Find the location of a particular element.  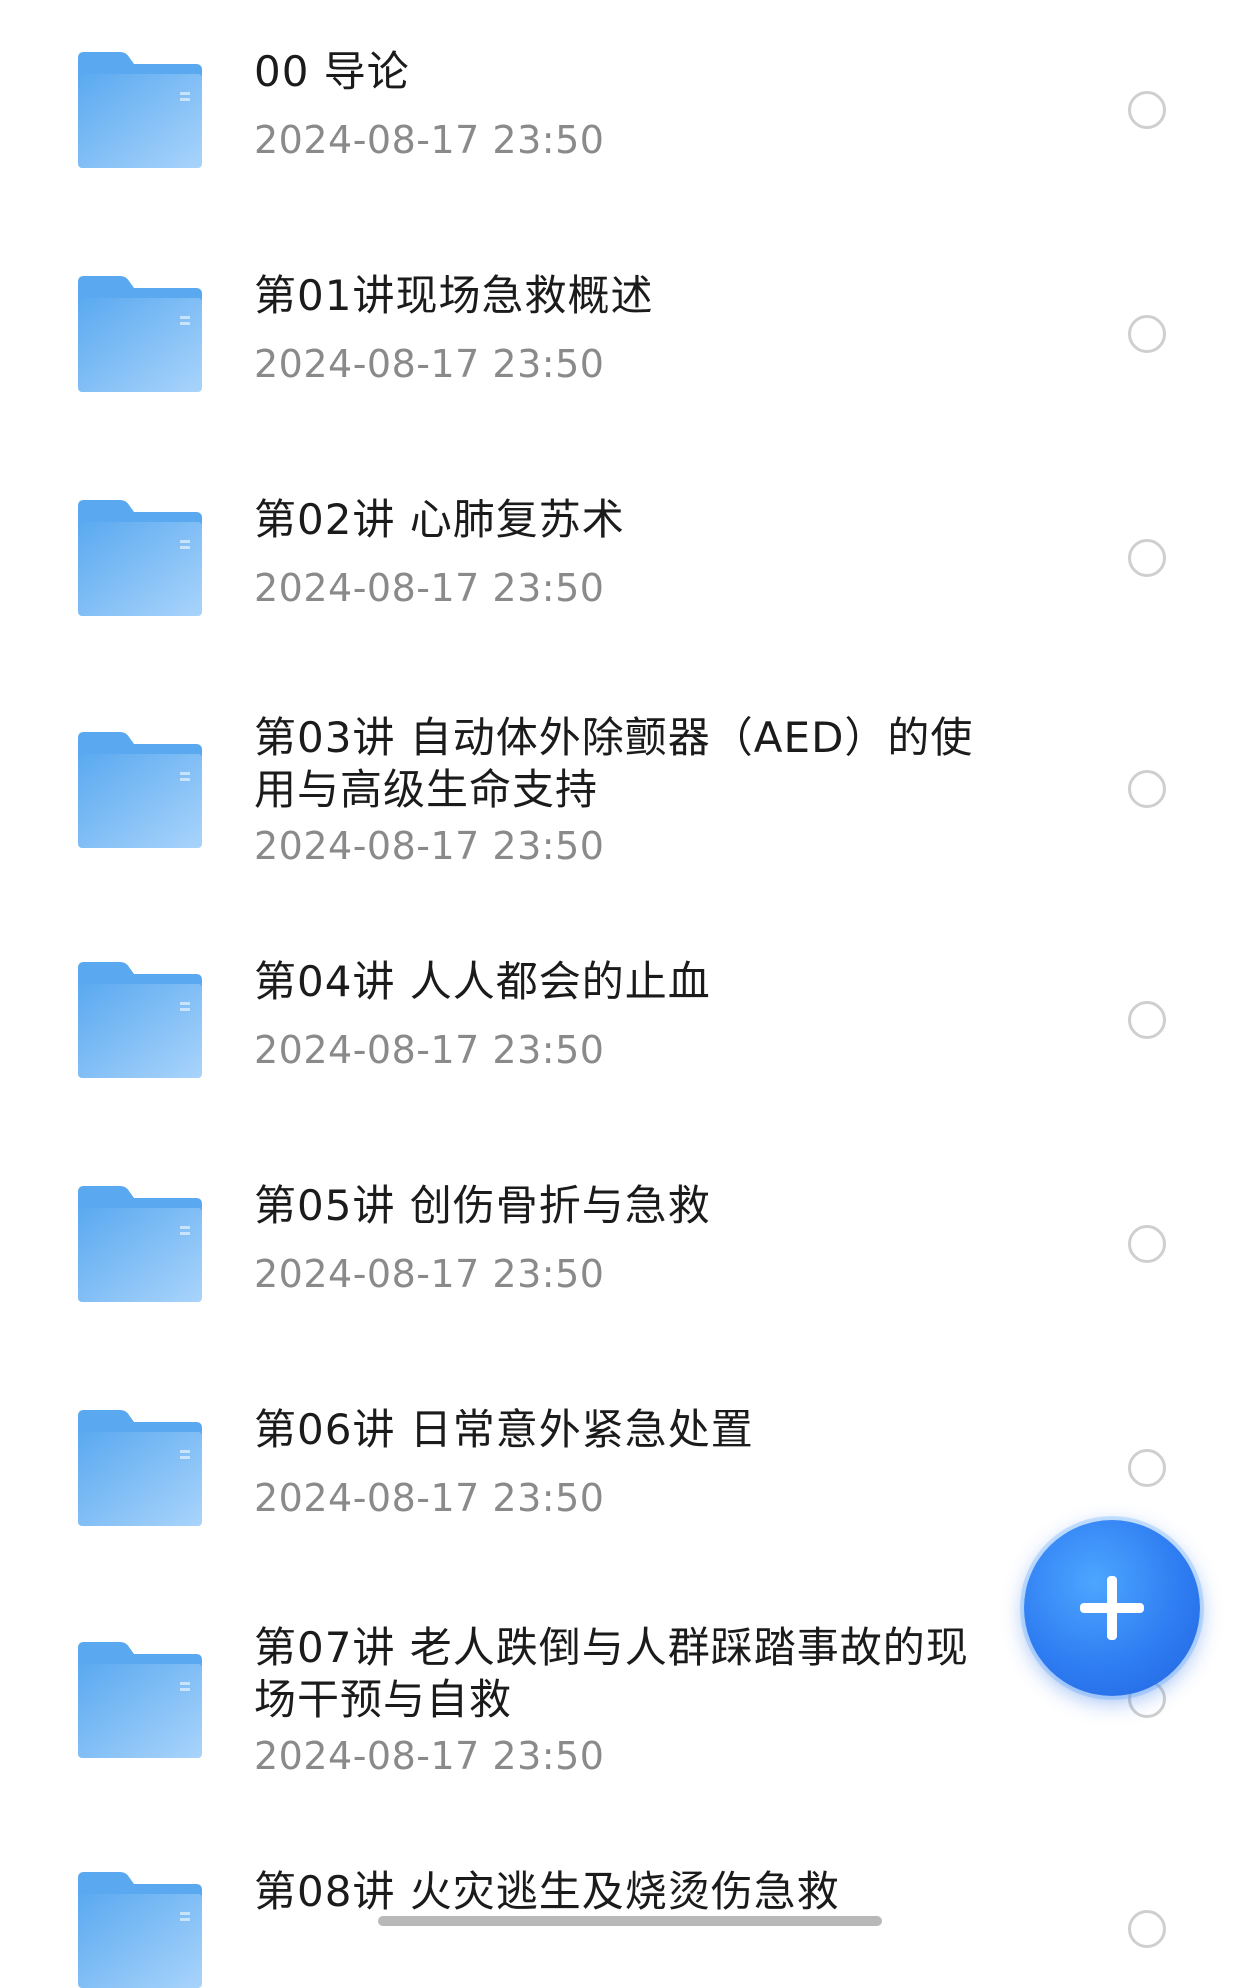

item-title: 第03讲 自动体外除颤器（AED）的使用与高级生命支持 is located at coordinates (614, 763).